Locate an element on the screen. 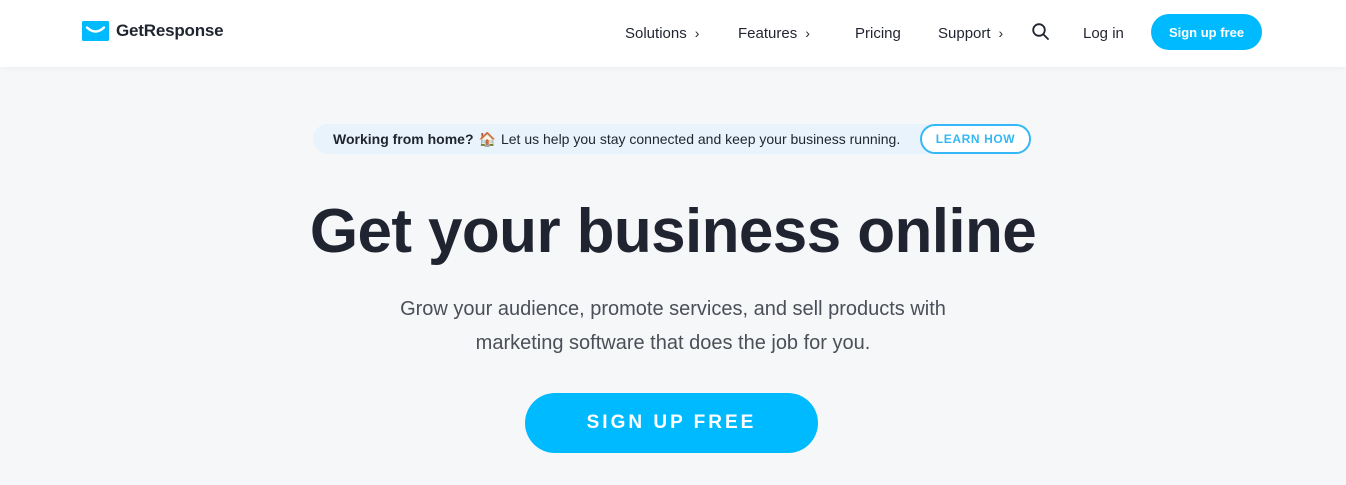 Image resolution: width=1346 pixels, height=485 pixels. nav-pricing: Pricing is located at coordinates (878, 33).